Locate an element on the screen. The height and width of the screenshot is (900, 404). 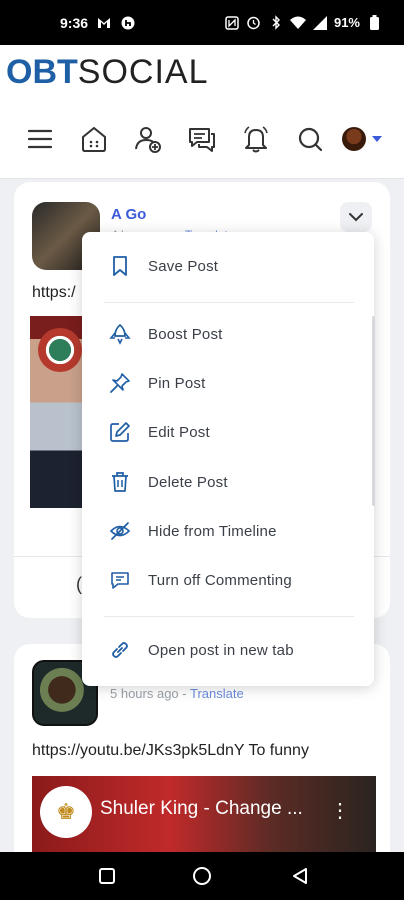
menu-item-pin-post: Pin Post is located at coordinates (228, 383).